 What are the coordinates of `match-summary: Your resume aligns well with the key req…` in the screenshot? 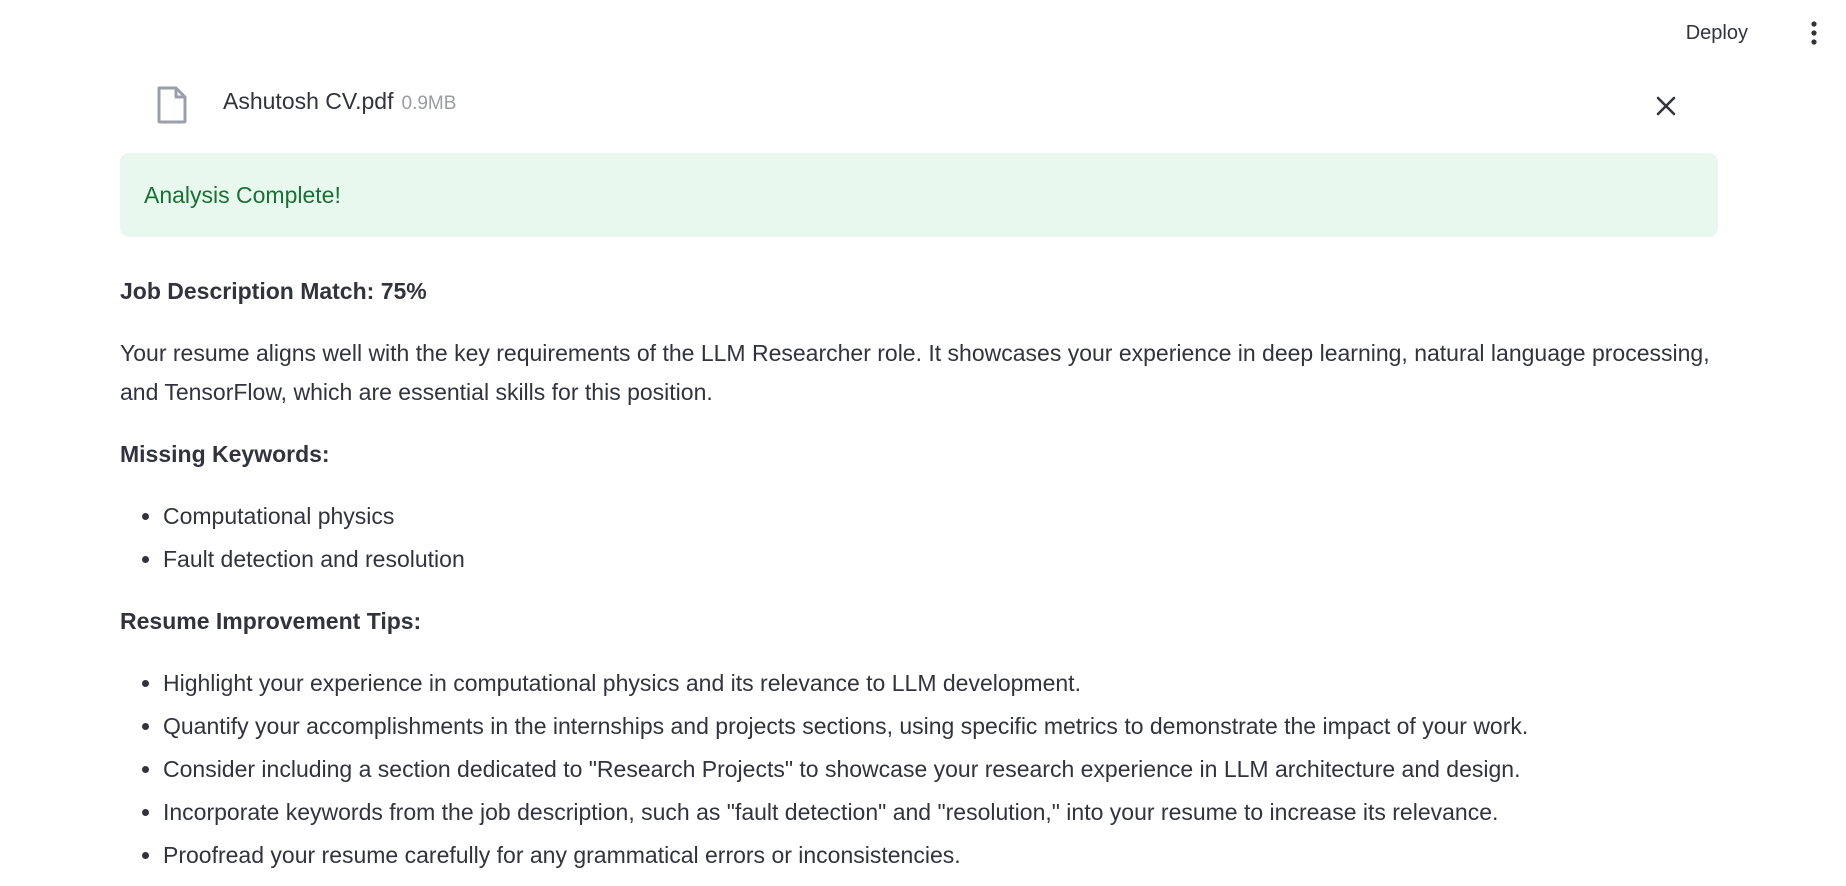 It's located at (915, 372).